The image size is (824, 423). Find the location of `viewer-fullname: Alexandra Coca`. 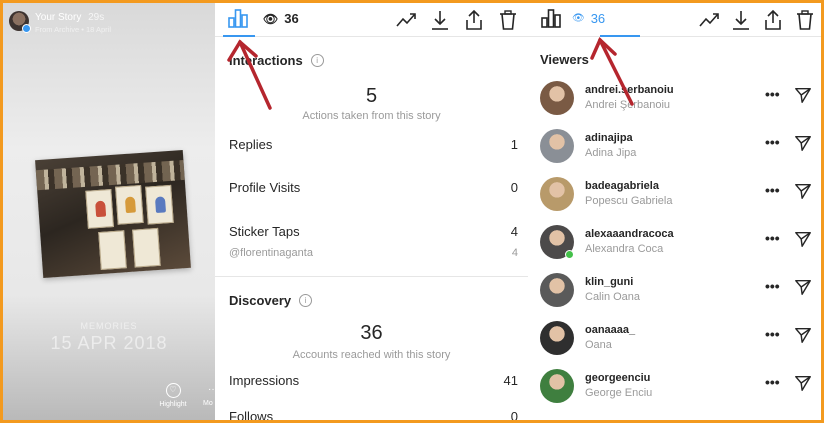

viewer-fullname: Alexandra Coca is located at coordinates (624, 249).